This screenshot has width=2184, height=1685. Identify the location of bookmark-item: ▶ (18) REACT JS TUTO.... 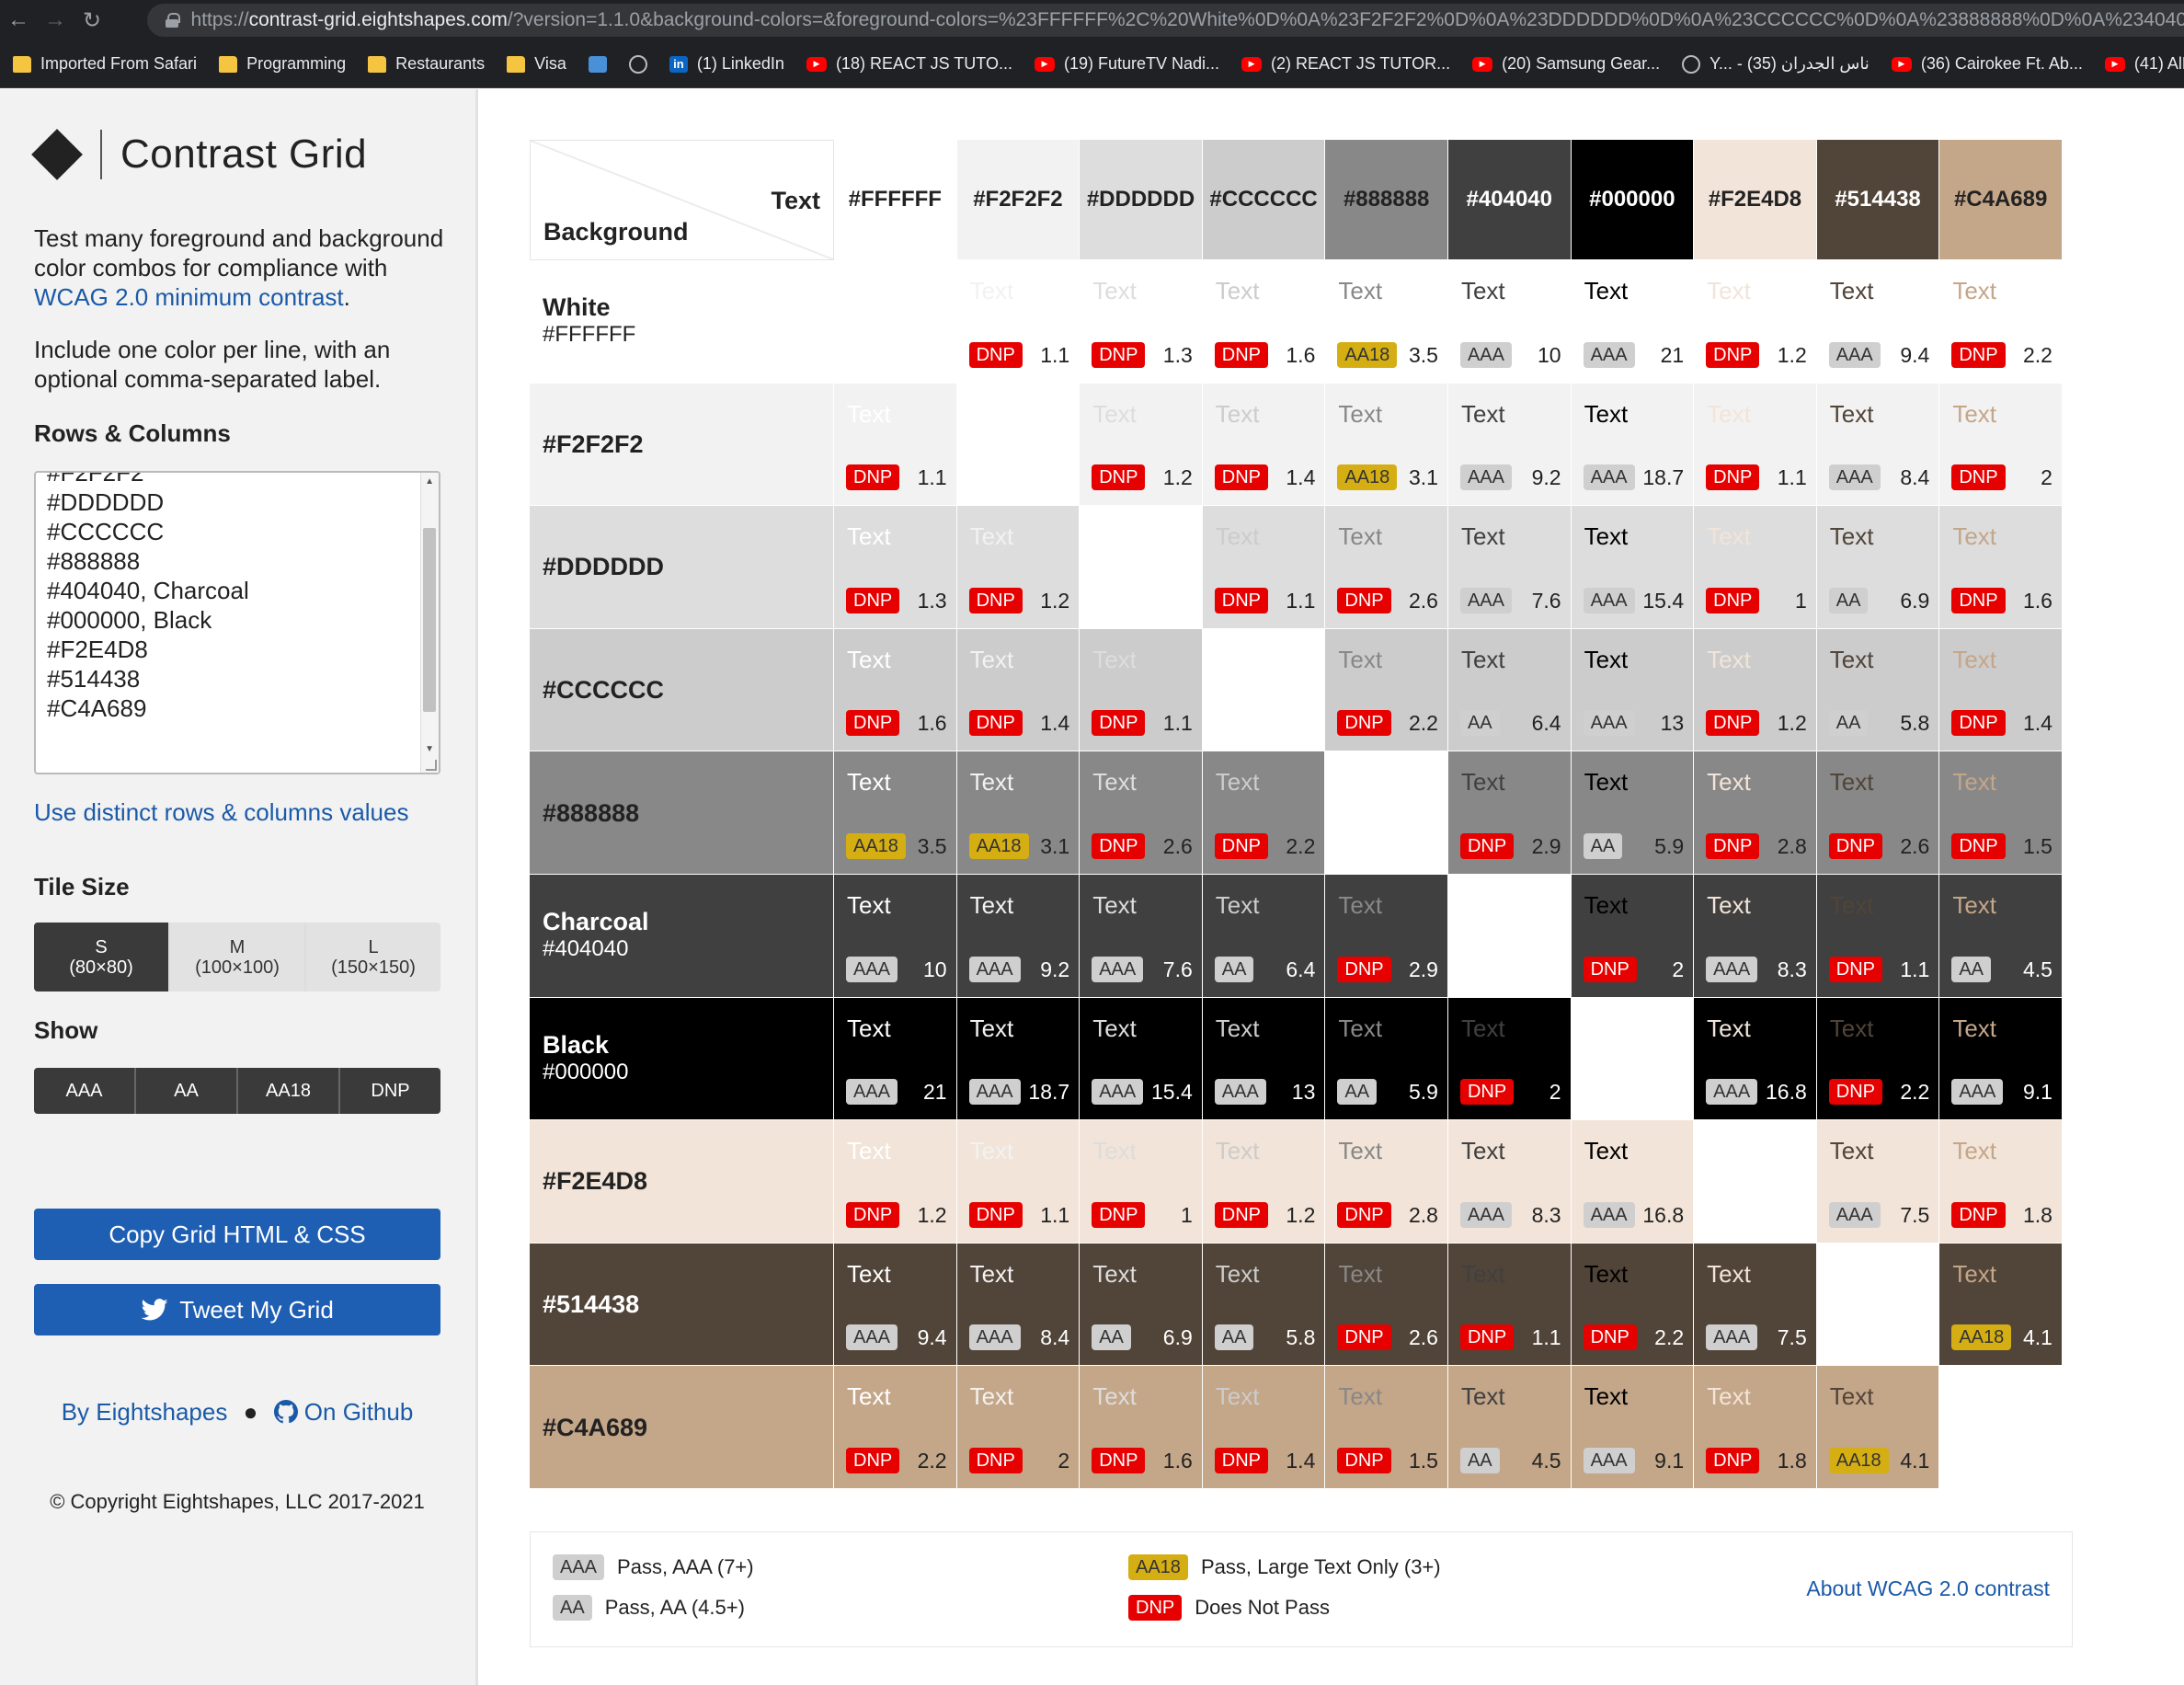
(909, 64).